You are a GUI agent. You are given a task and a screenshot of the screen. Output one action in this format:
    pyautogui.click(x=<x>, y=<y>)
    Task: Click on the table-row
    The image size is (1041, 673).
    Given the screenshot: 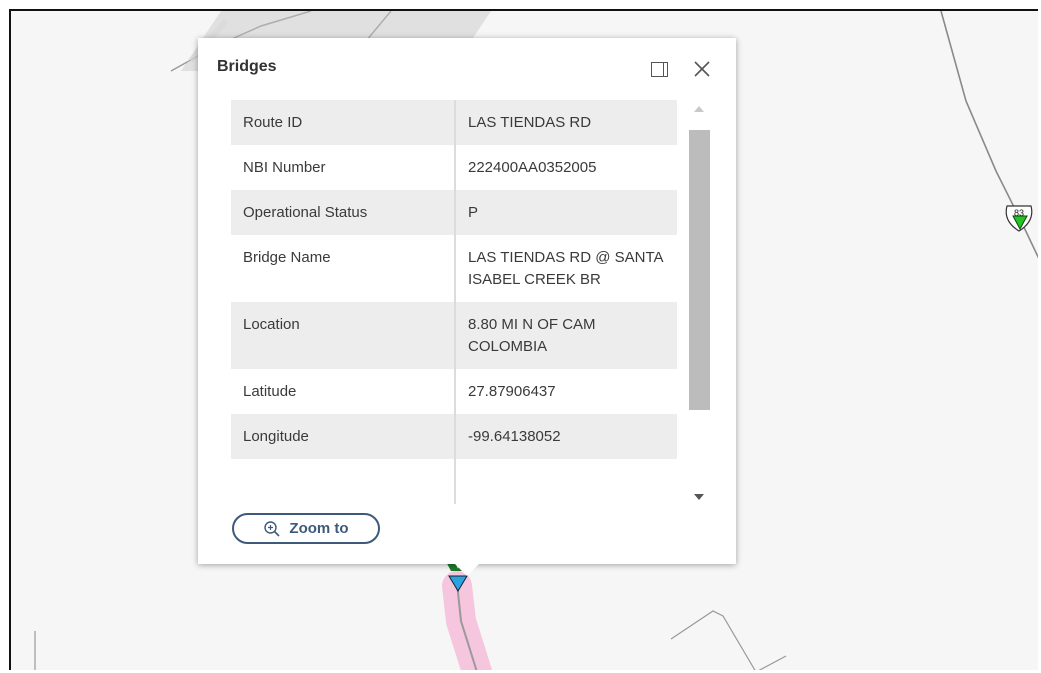 What is the action you would take?
    pyautogui.click(x=454, y=481)
    